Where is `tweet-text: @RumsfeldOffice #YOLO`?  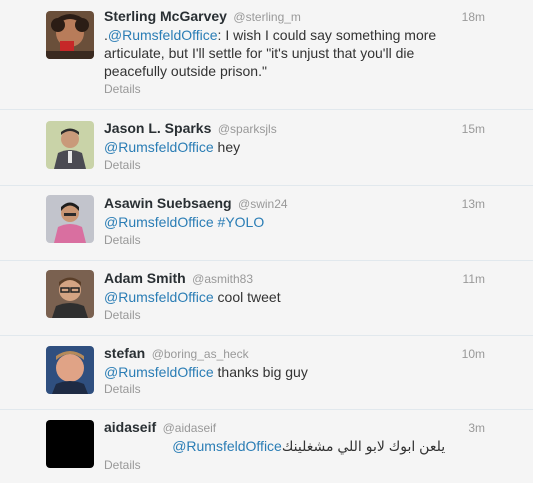
tweet-text: @RumsfeldOffice #YOLO is located at coordinates (276, 222).